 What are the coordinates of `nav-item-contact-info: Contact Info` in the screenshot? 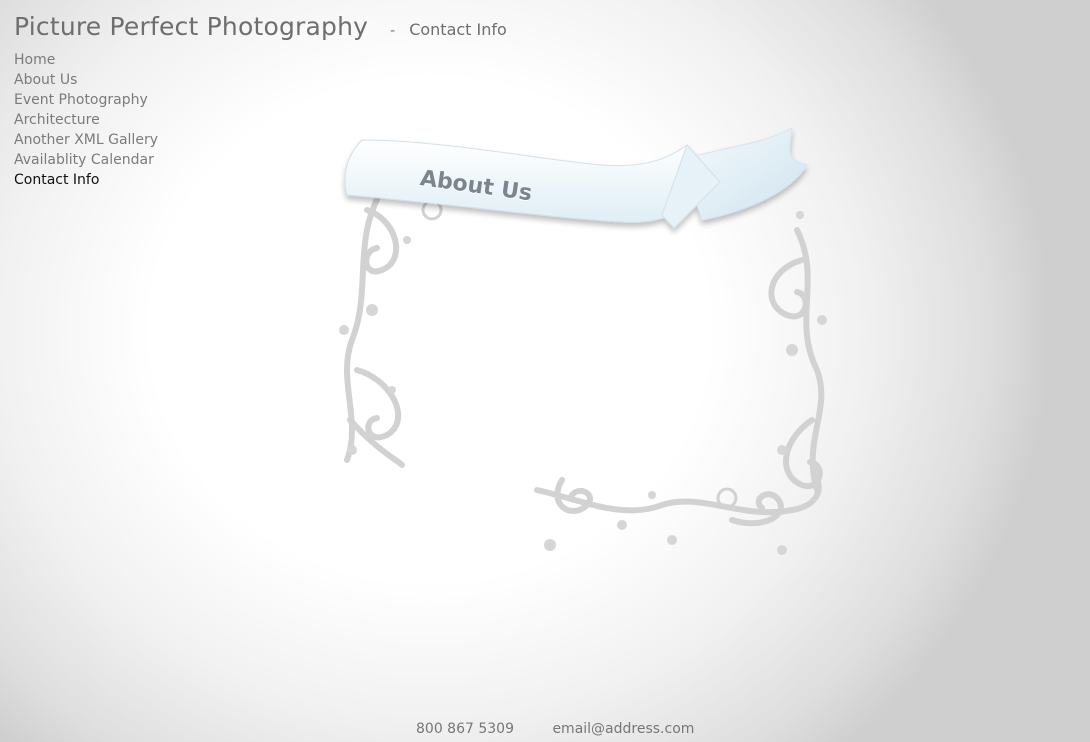 It's located at (86, 180).